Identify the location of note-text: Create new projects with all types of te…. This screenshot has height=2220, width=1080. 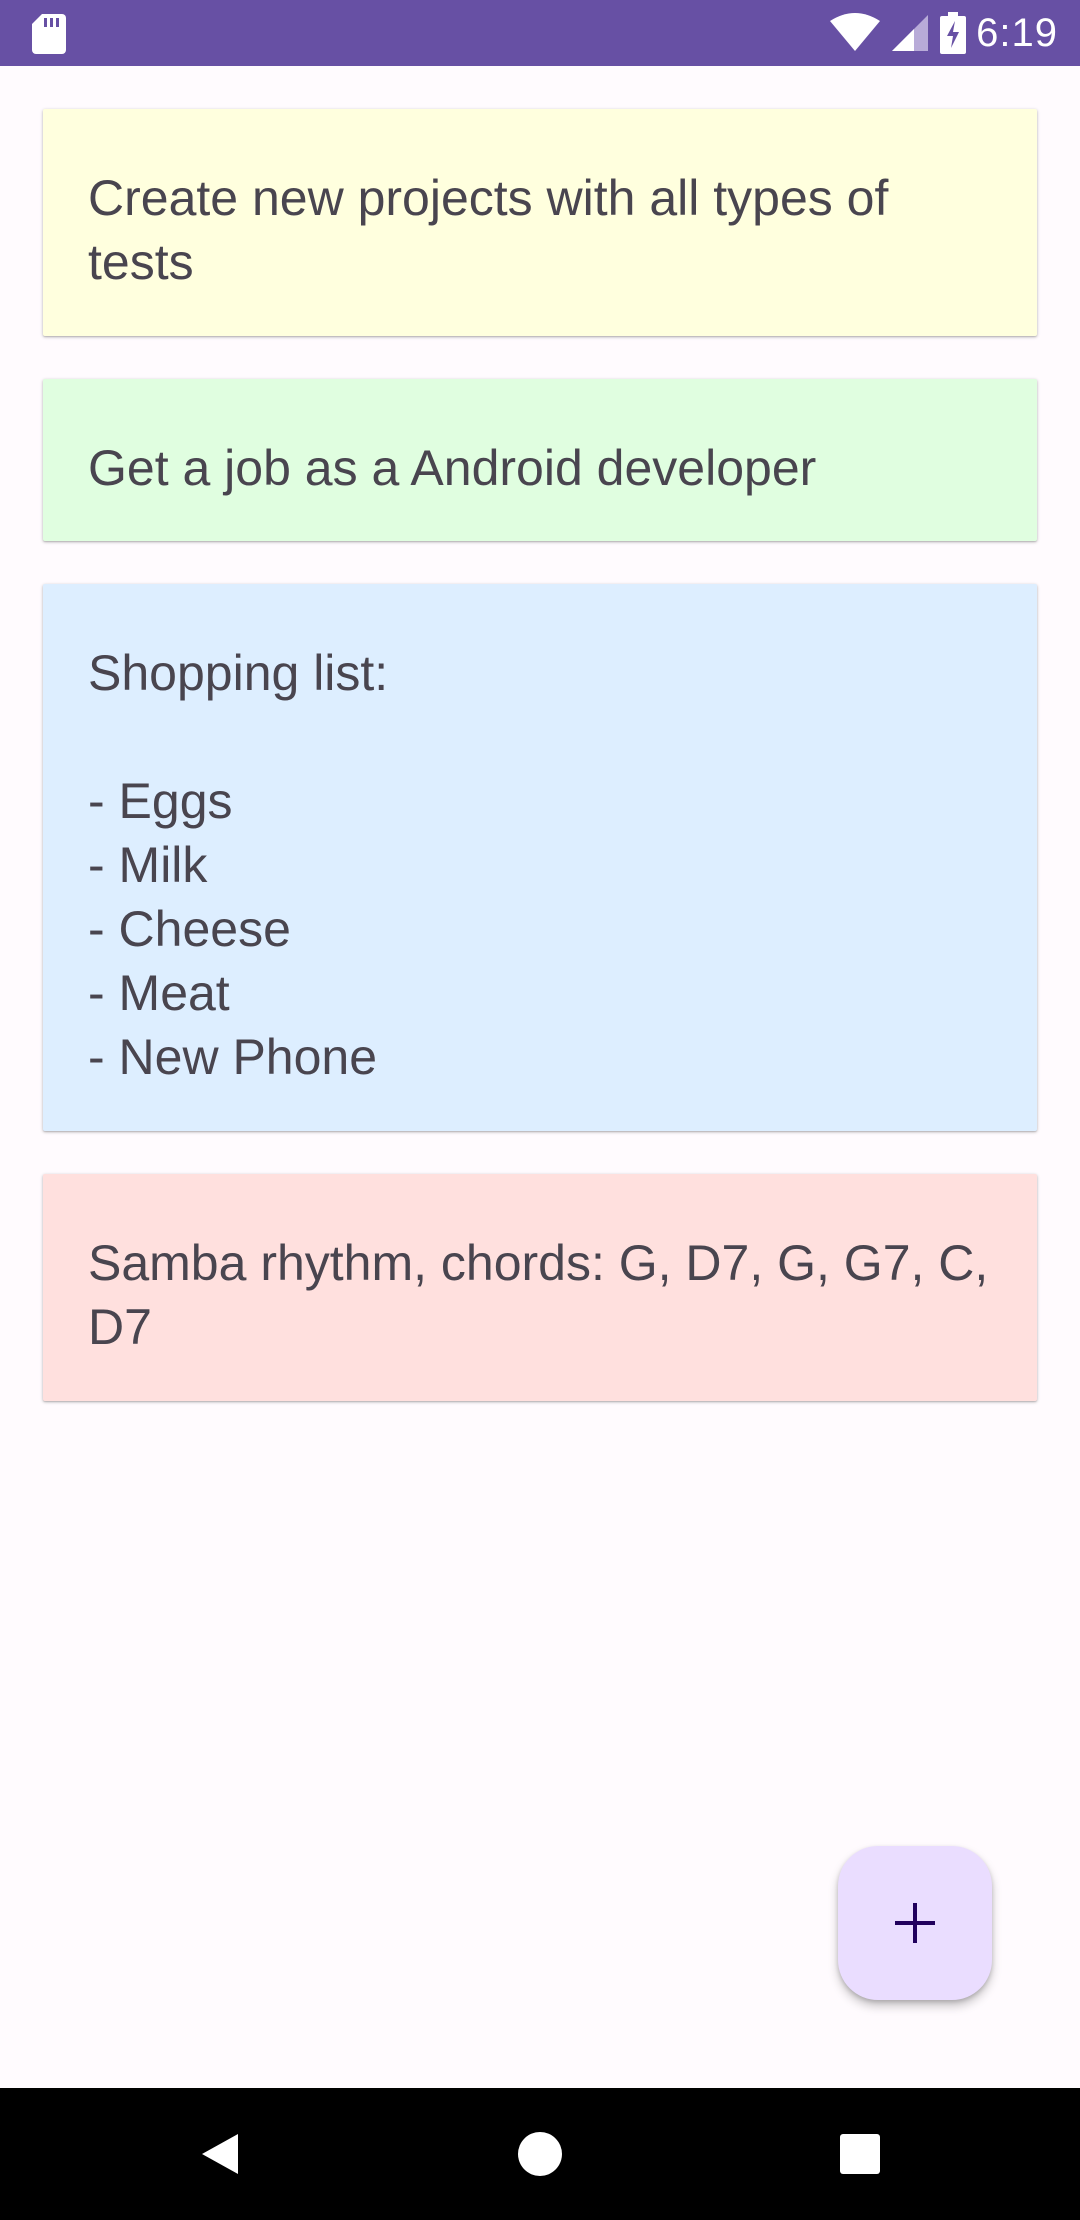
(488, 230).